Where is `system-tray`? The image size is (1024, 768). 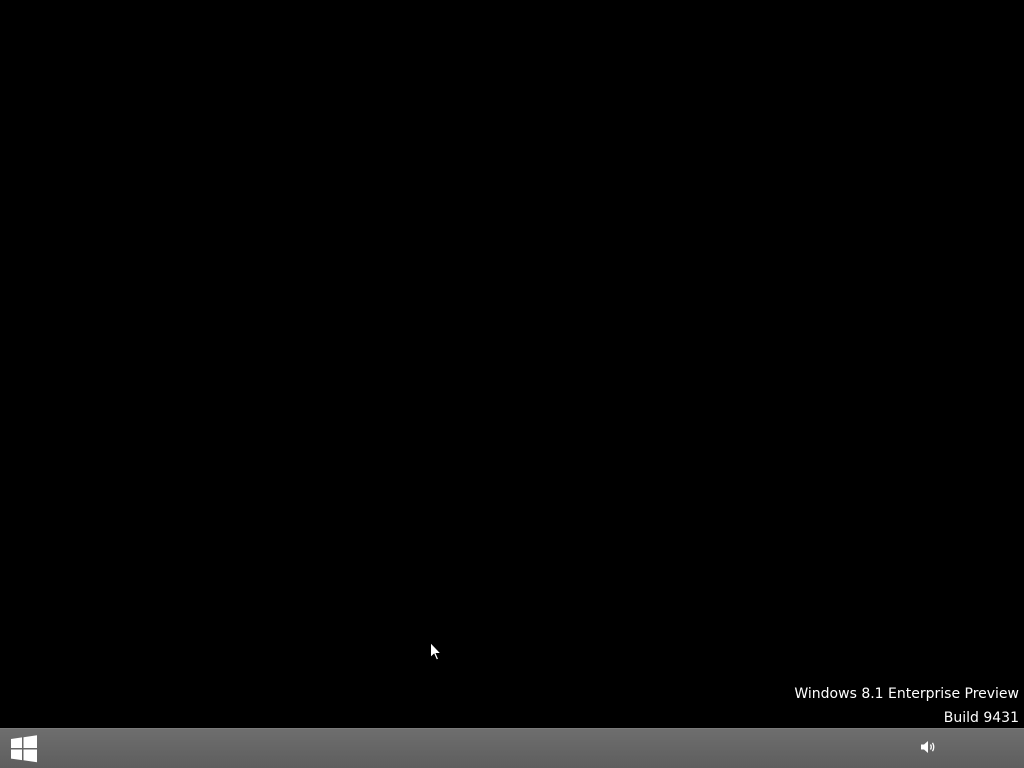 system-tray is located at coordinates (966, 748).